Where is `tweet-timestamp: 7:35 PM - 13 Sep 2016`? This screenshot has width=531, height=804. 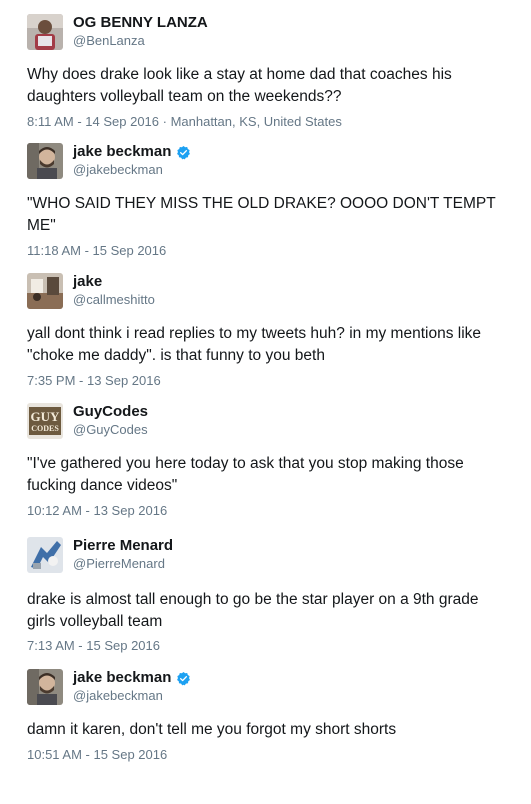
tweet-timestamp: 7:35 PM - 13 Sep 2016 is located at coordinates (94, 381).